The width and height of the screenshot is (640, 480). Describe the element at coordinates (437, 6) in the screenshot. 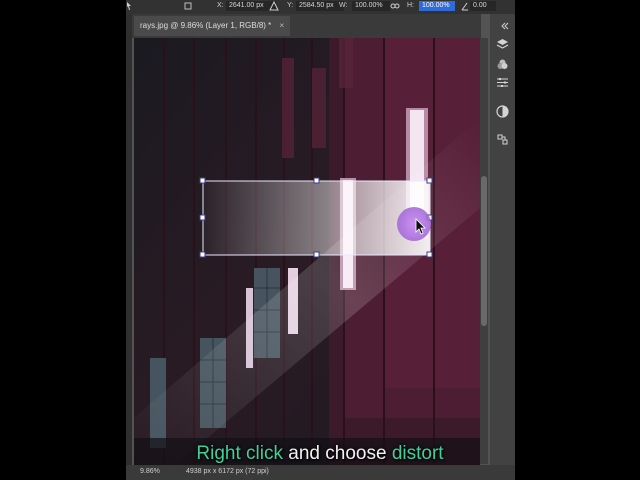

I see `height-field: 100.00%` at that location.